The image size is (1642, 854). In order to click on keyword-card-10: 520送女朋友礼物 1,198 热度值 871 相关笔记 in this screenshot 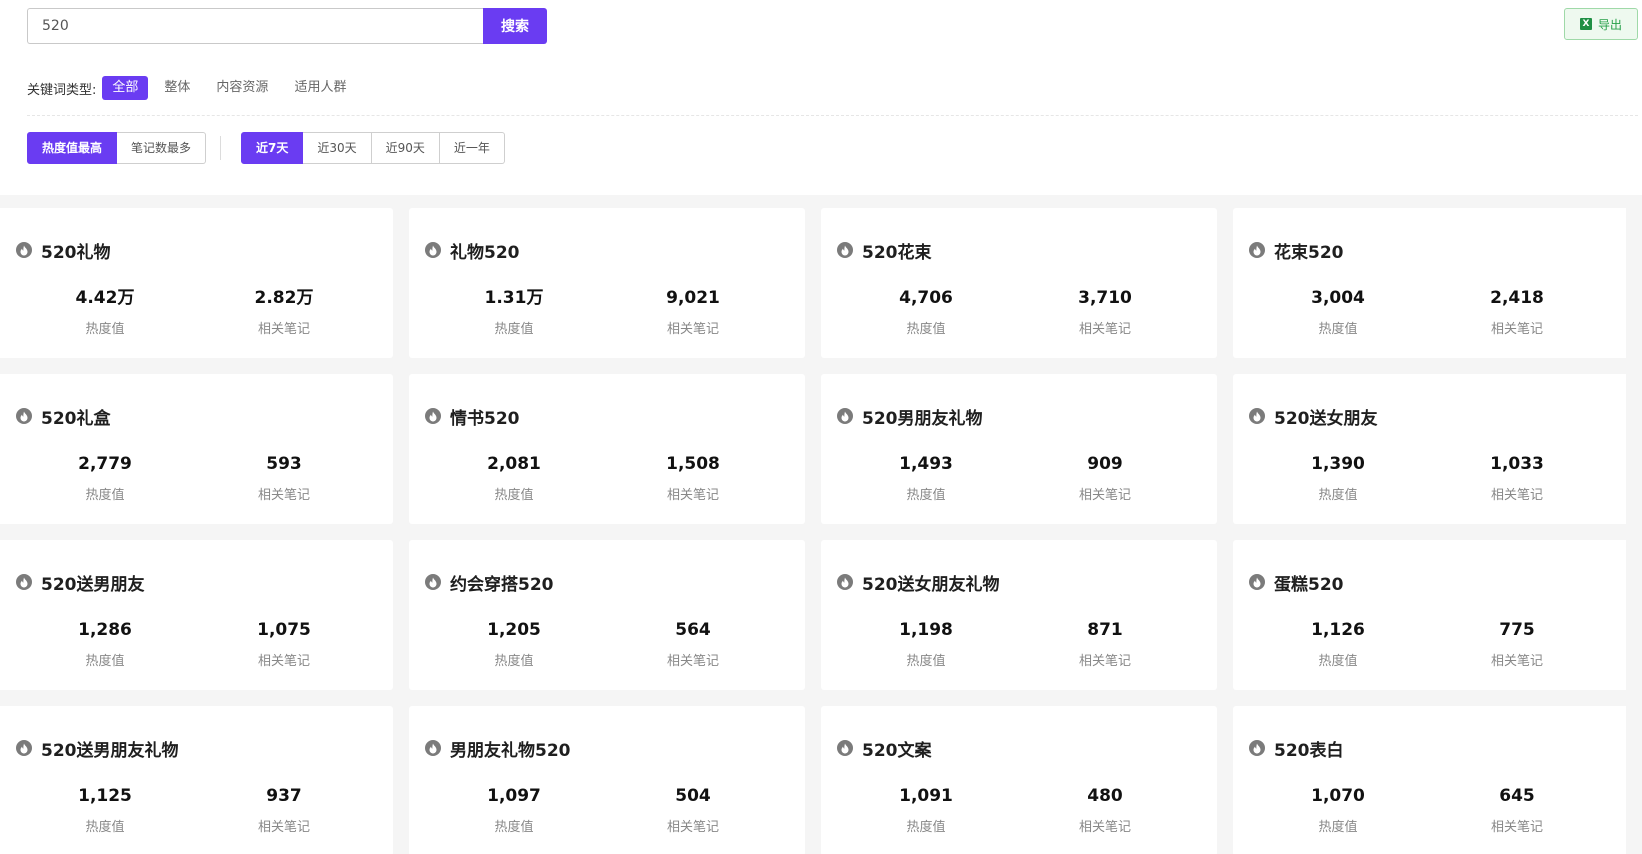, I will do `click(1019, 615)`.